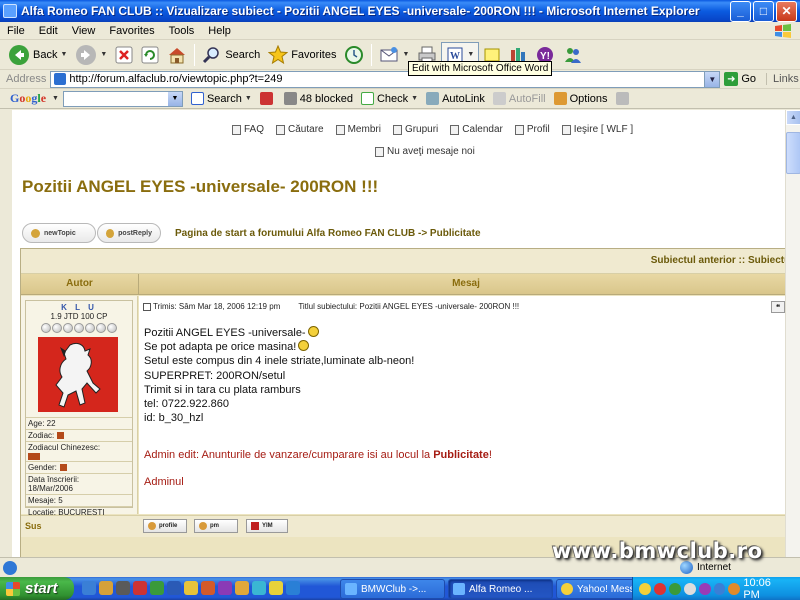  What do you see at coordinates (786, 11) in the screenshot?
I see `close-button: ✕` at bounding box center [786, 11].